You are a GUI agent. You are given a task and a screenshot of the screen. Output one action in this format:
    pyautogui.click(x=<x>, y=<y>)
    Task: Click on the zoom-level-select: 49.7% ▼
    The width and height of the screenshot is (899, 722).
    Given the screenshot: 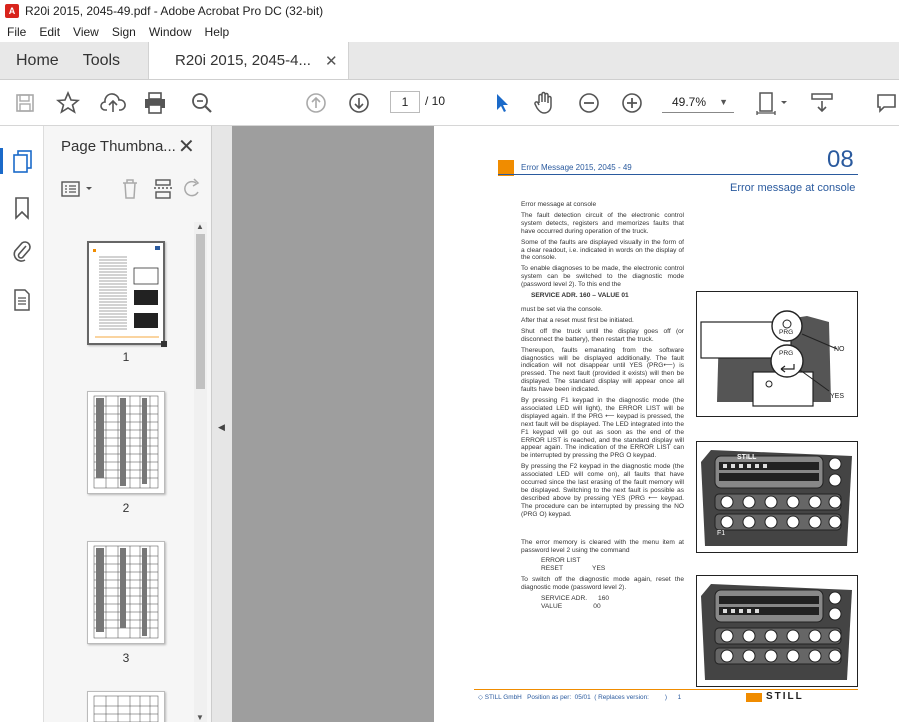 What is the action you would take?
    pyautogui.click(x=698, y=102)
    